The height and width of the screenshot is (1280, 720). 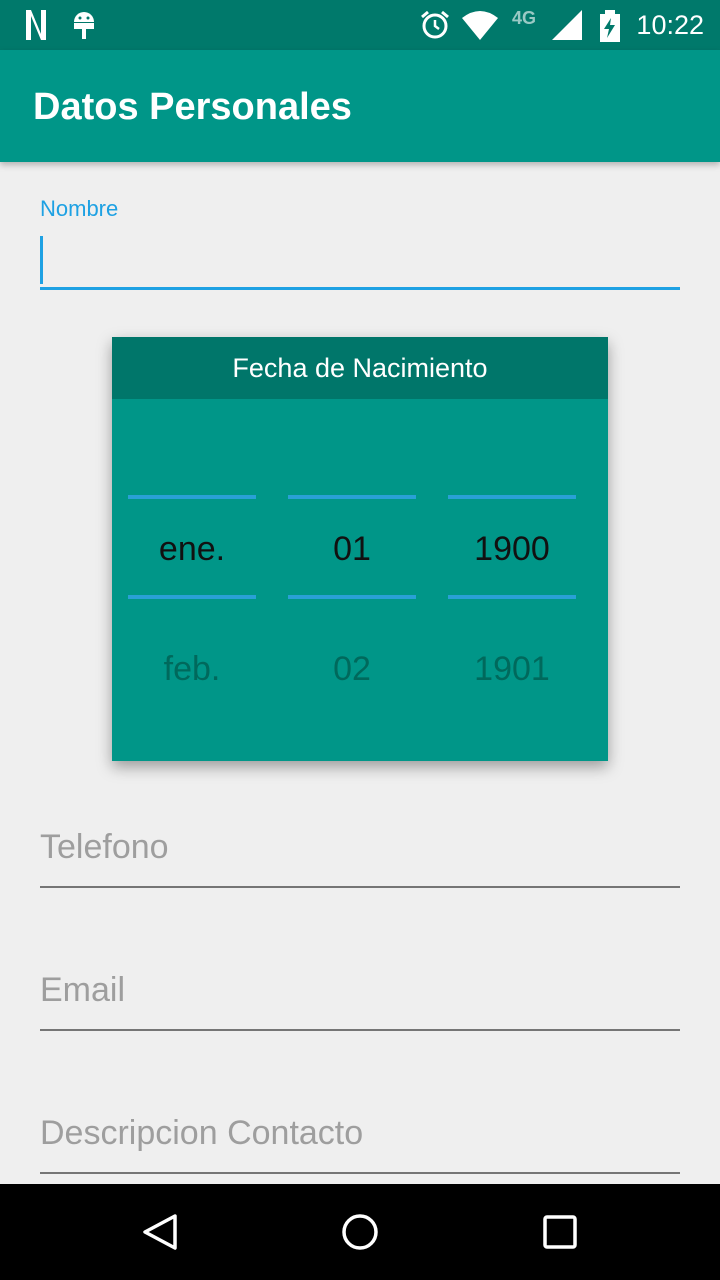 I want to click on back-icon, so click(x=160, y=1232).